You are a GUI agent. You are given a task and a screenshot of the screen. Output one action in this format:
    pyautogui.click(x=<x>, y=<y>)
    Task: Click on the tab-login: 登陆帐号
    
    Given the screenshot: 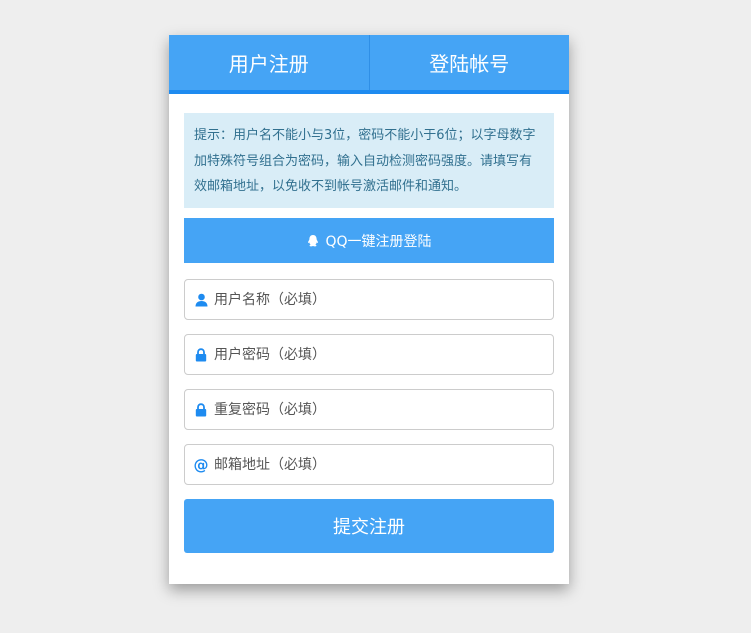 What is the action you would take?
    pyautogui.click(x=469, y=62)
    